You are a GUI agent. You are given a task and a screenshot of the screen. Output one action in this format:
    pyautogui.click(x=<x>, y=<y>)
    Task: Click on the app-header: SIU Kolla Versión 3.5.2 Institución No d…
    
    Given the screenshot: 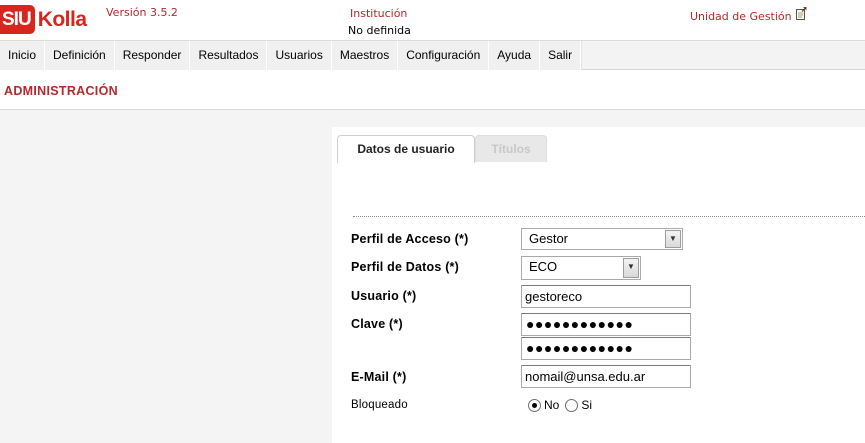 What is the action you would take?
    pyautogui.click(x=432, y=20)
    